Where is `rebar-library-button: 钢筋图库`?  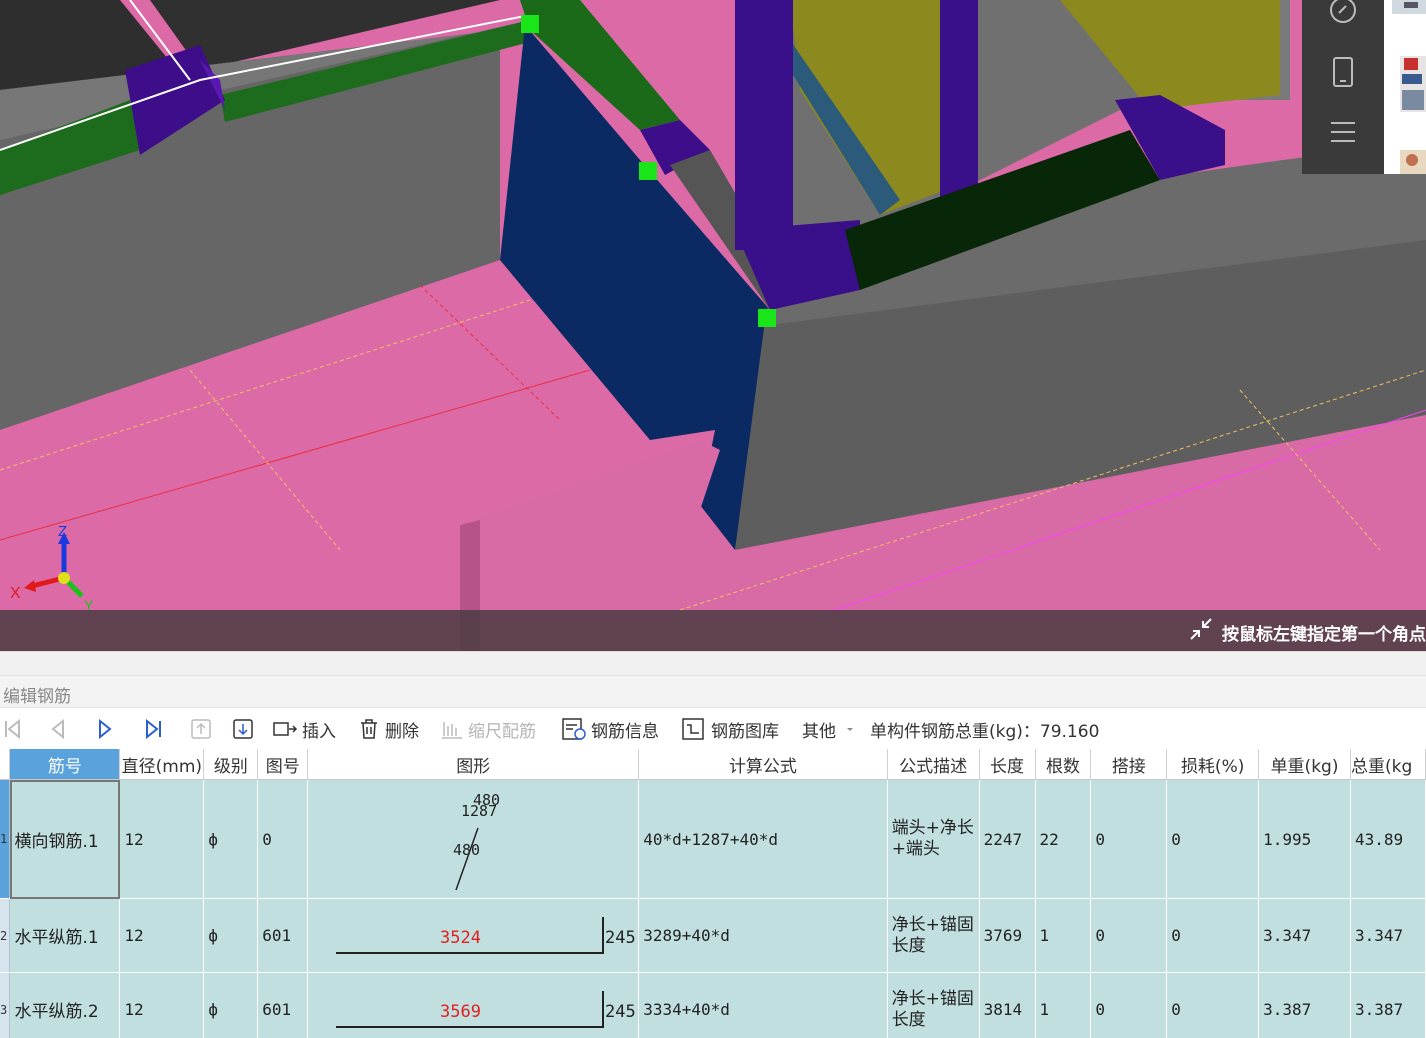 rebar-library-button: 钢筋图库 is located at coordinates (730, 729).